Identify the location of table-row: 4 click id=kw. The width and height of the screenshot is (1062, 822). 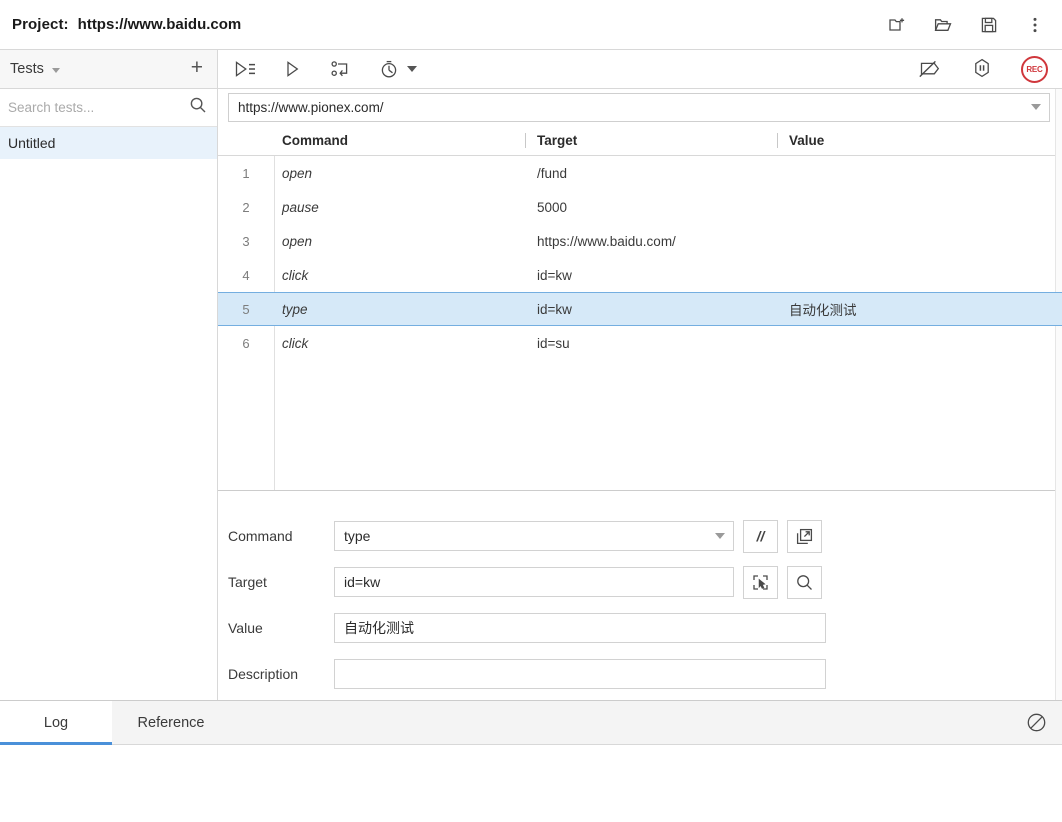
(640, 275).